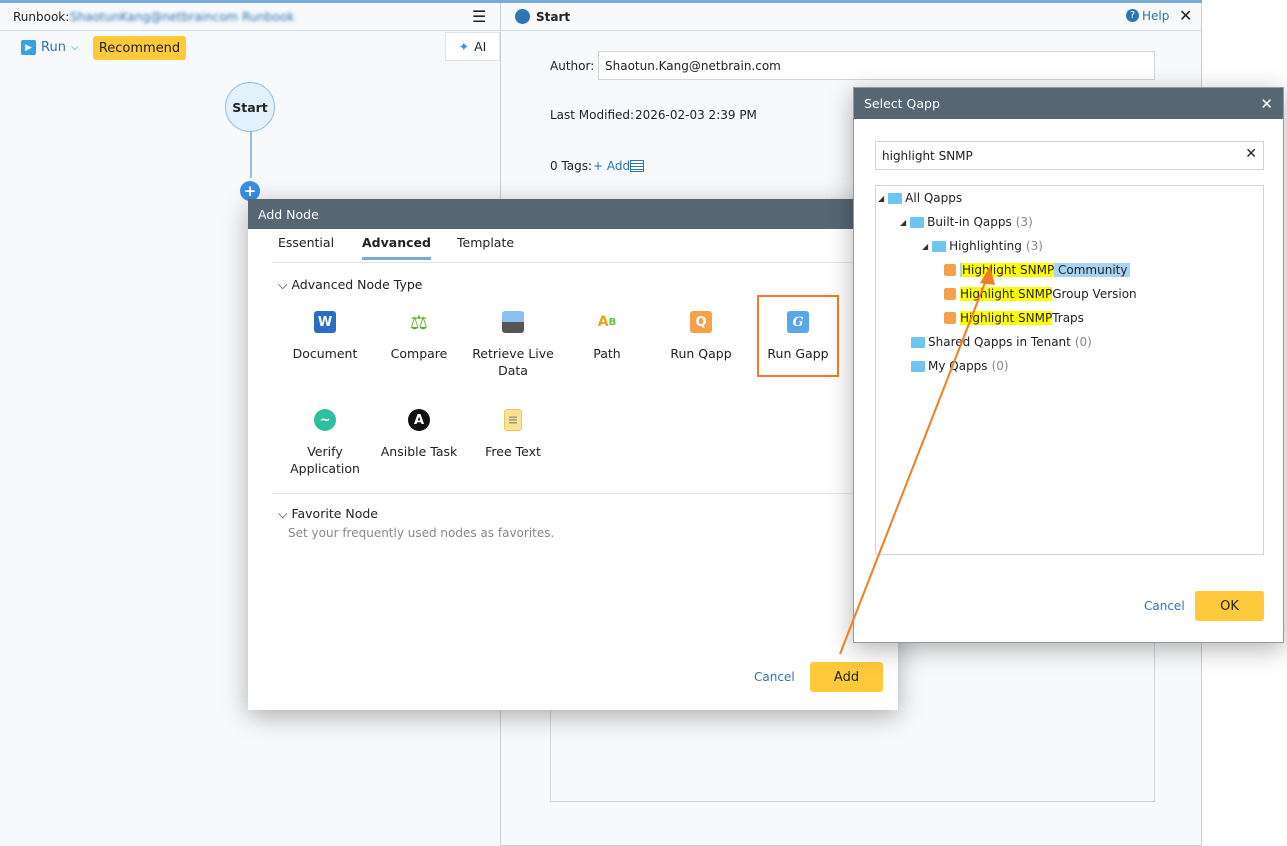 Image resolution: width=1287 pixels, height=846 pixels. What do you see at coordinates (611, 166) in the screenshot?
I see `add-tag-link: + Add` at bounding box center [611, 166].